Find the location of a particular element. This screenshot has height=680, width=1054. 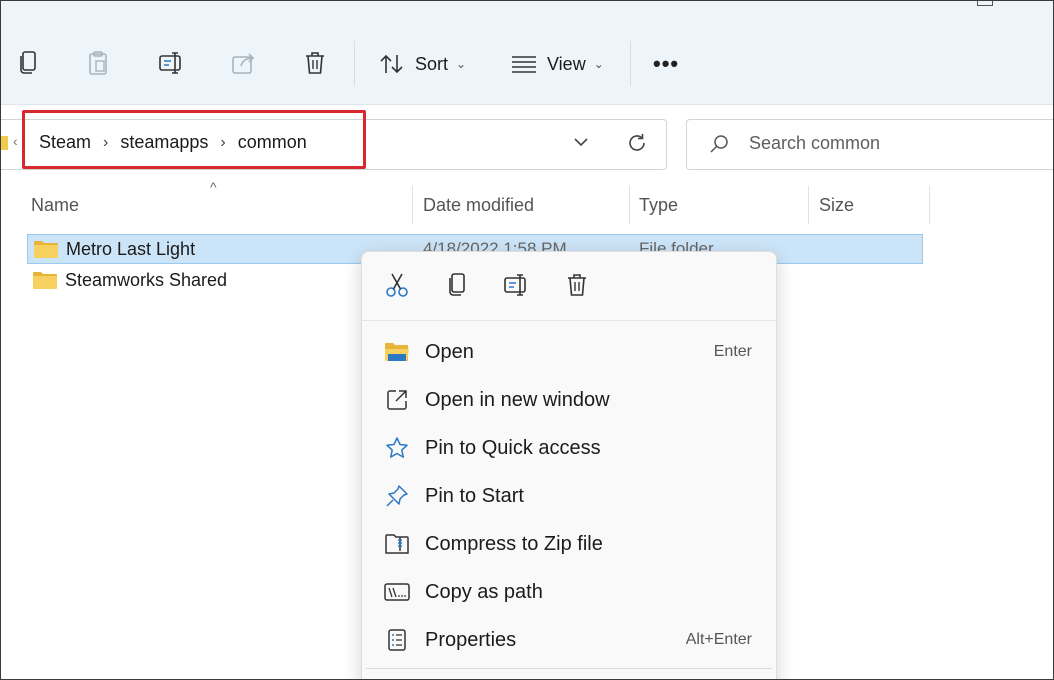

menu-item-compress-zip: Compress to Zip file is located at coordinates (569, 544).